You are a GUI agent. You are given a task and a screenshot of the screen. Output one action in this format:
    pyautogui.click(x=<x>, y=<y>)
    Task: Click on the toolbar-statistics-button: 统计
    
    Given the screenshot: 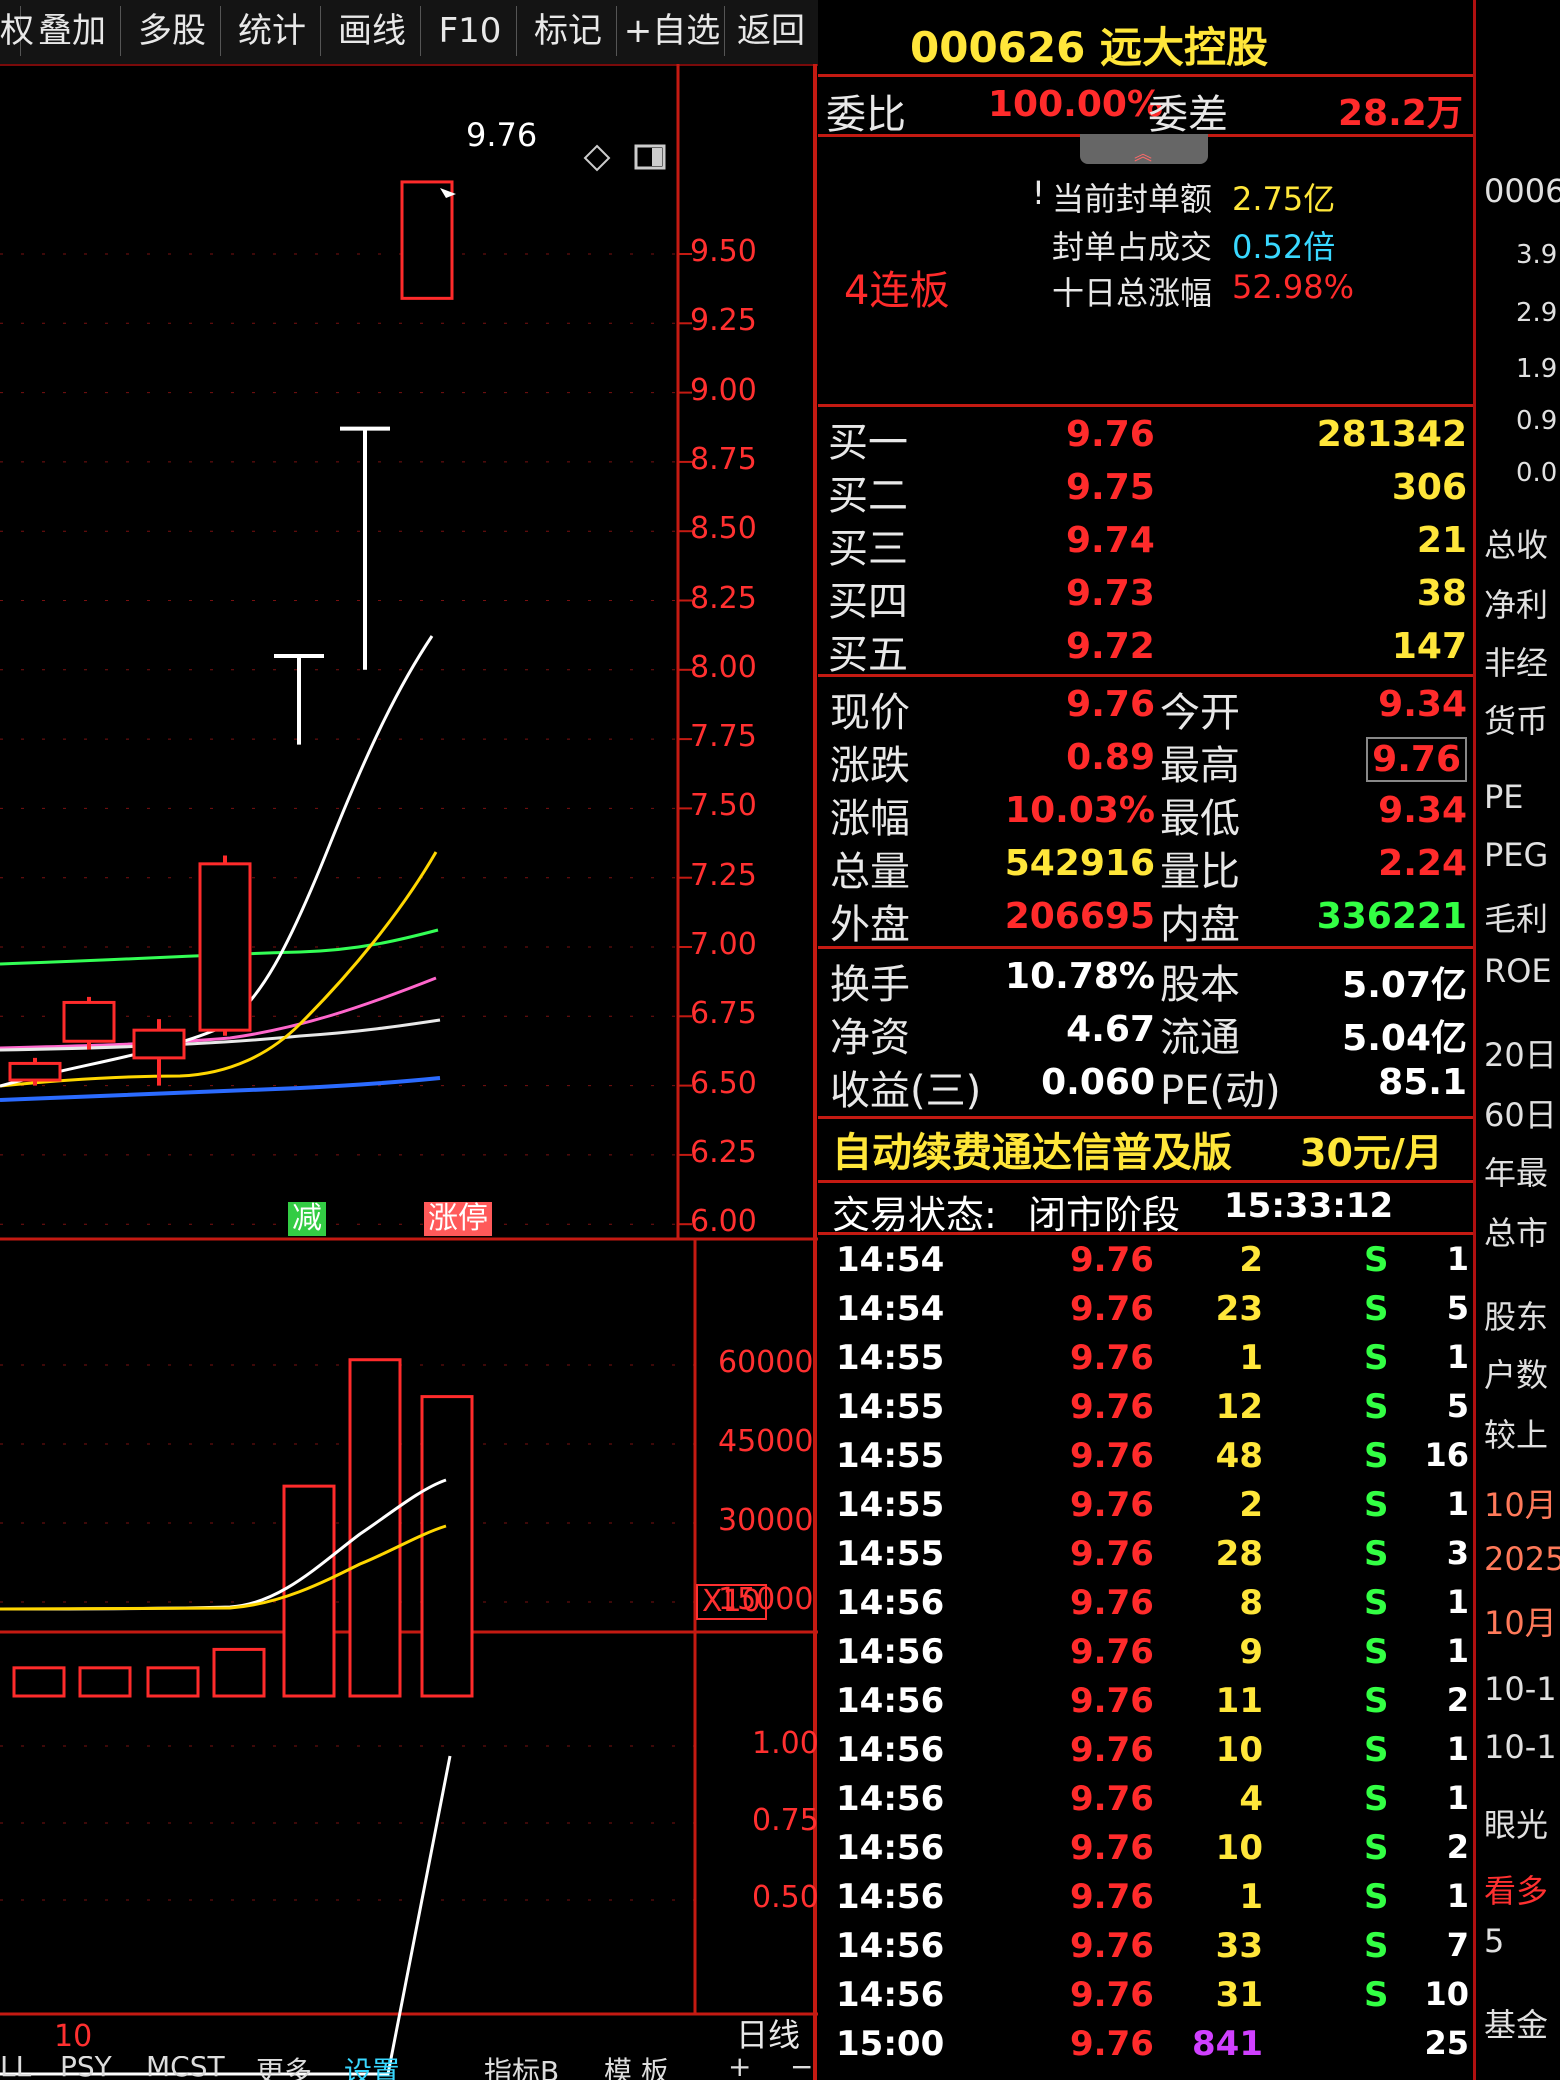 What is the action you would take?
    pyautogui.click(x=272, y=31)
    